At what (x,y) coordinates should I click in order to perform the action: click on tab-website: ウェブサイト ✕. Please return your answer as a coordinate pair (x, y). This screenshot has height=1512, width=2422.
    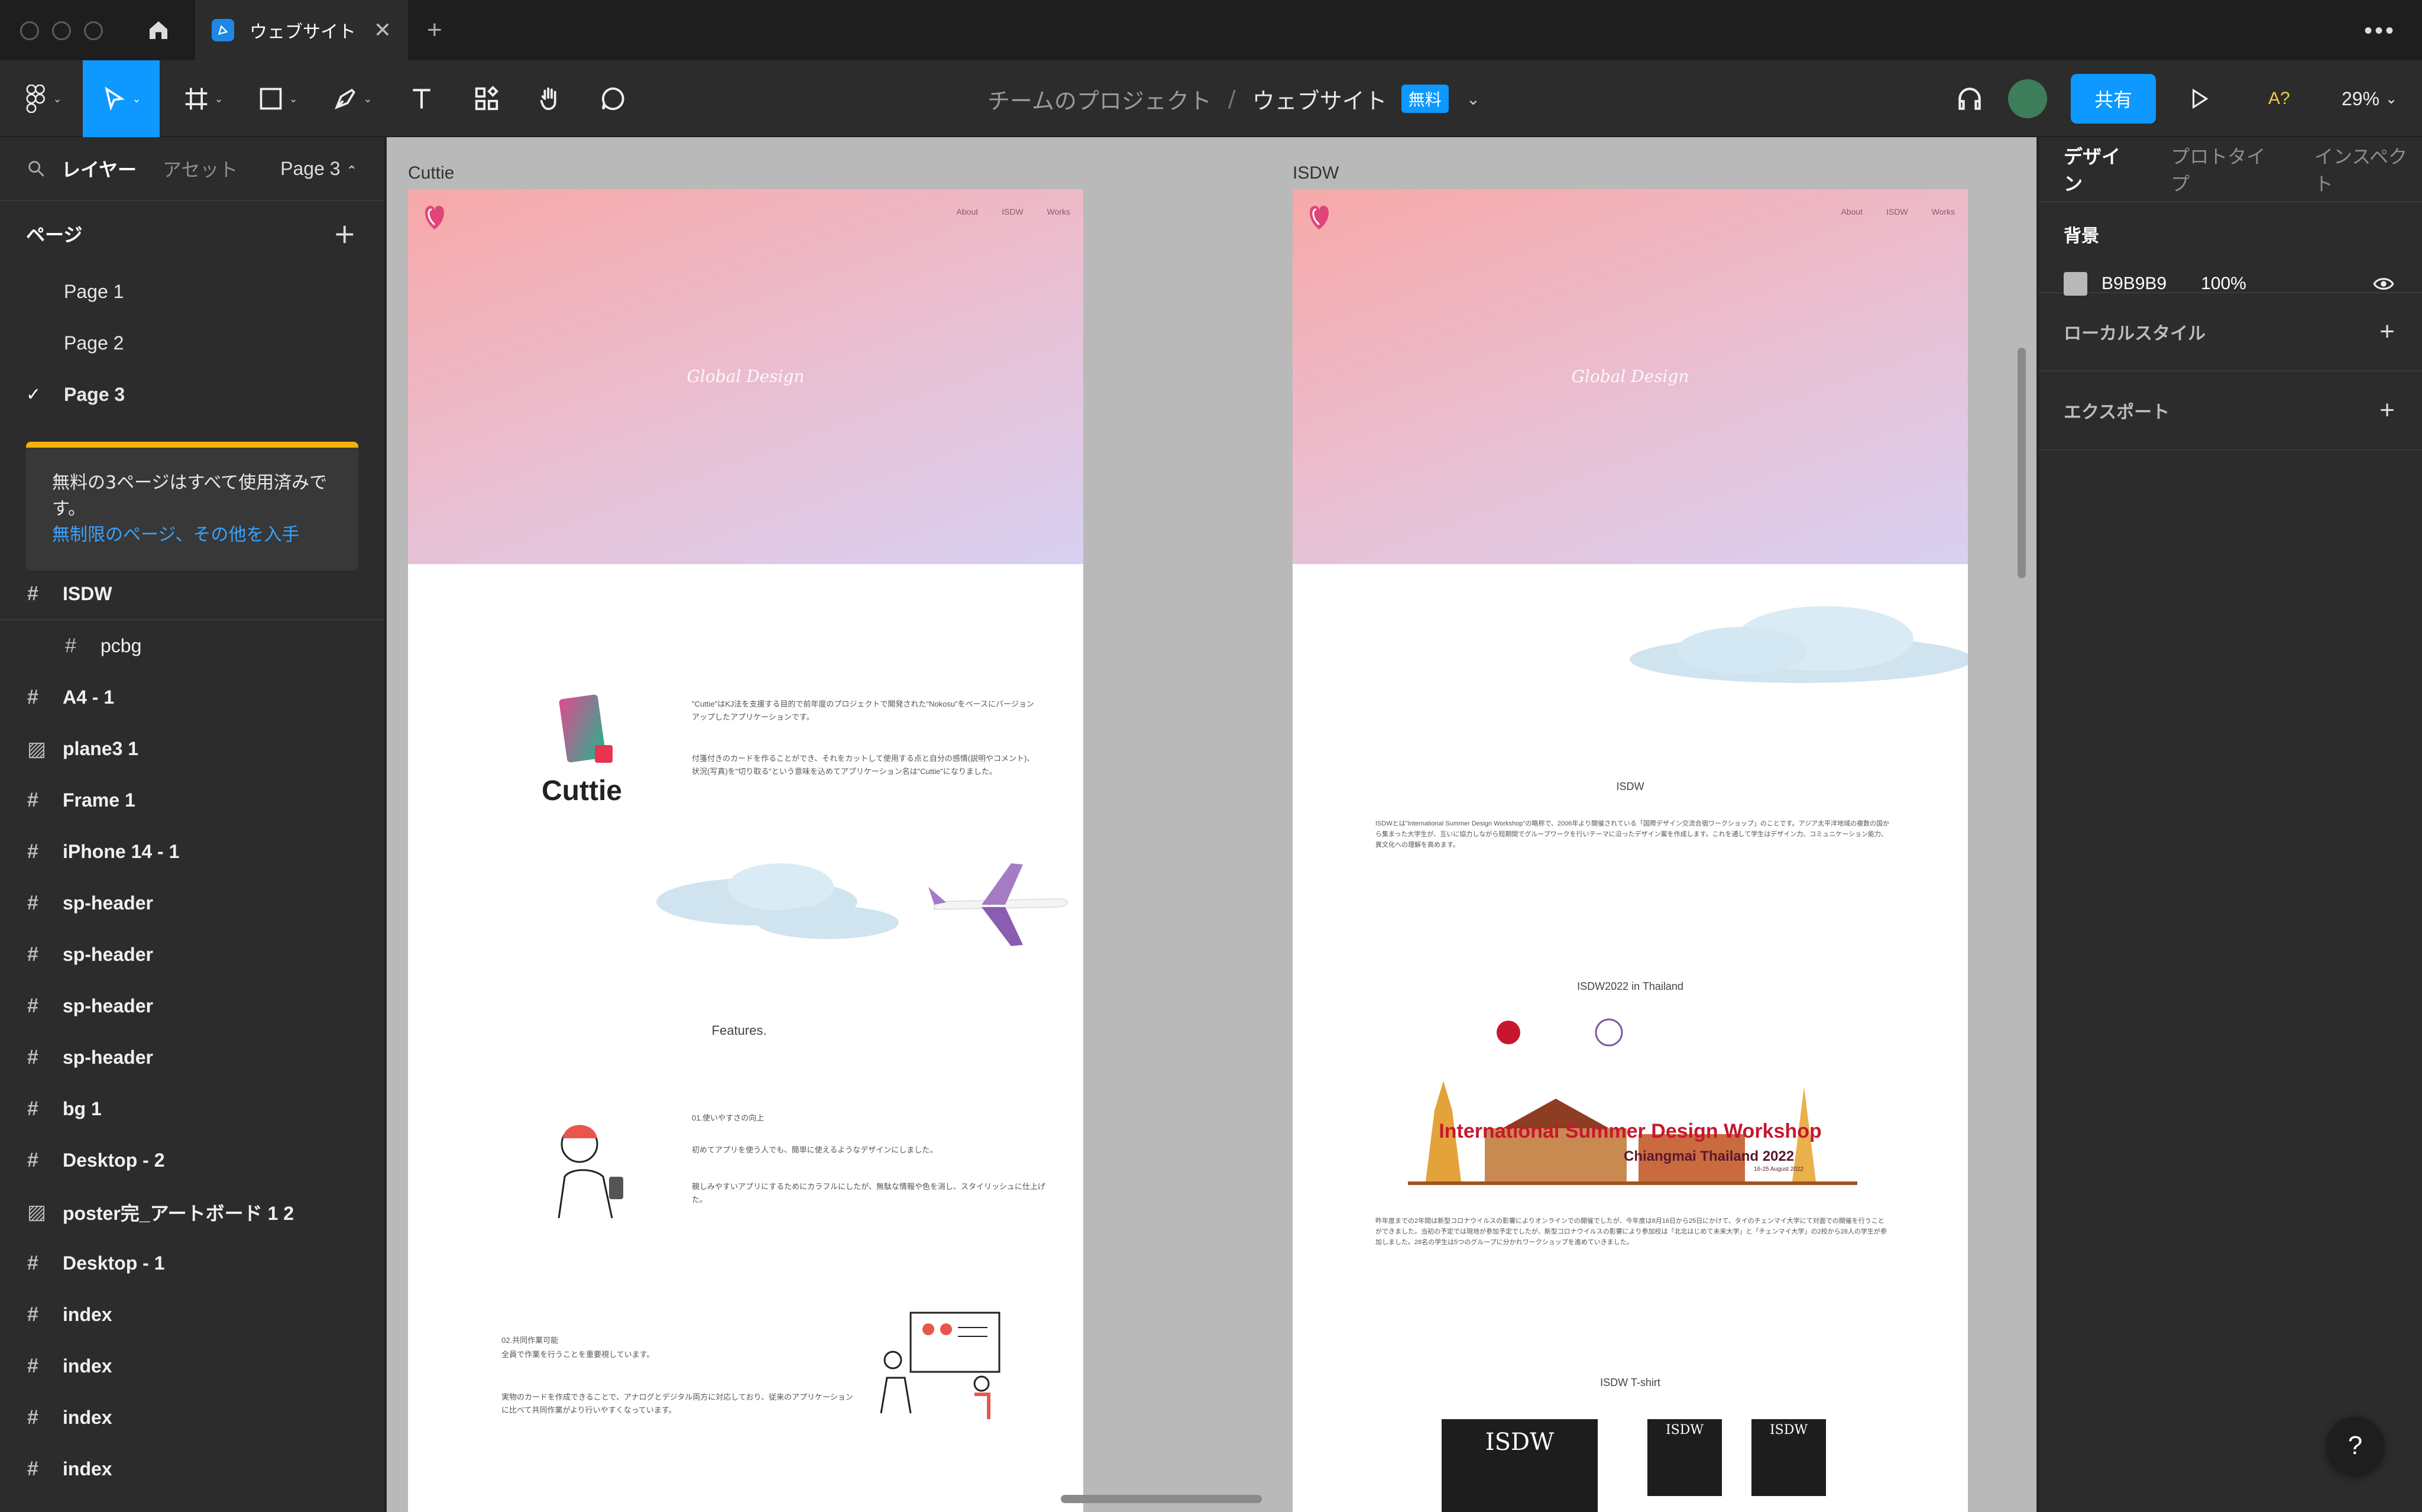
    Looking at the image, I should click on (301, 30).